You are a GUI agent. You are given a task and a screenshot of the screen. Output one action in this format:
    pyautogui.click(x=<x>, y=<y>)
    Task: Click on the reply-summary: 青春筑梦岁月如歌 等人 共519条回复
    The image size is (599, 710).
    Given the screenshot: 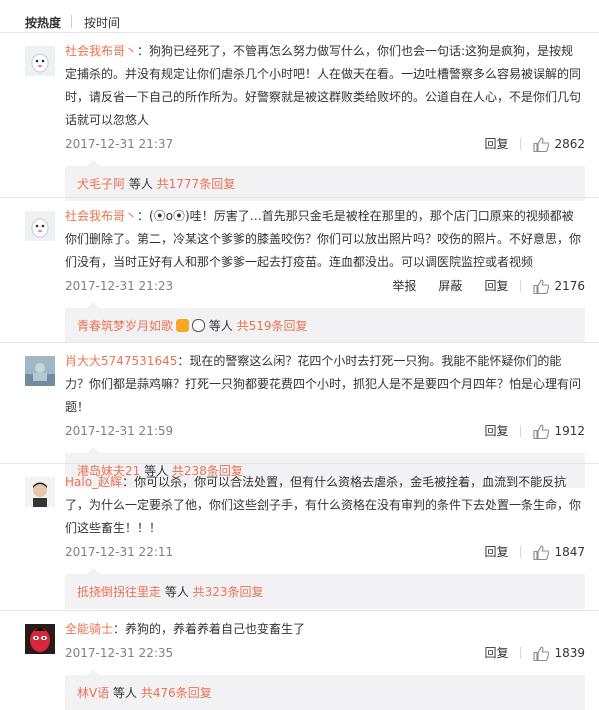 What is the action you would take?
    pyautogui.click(x=325, y=322)
    